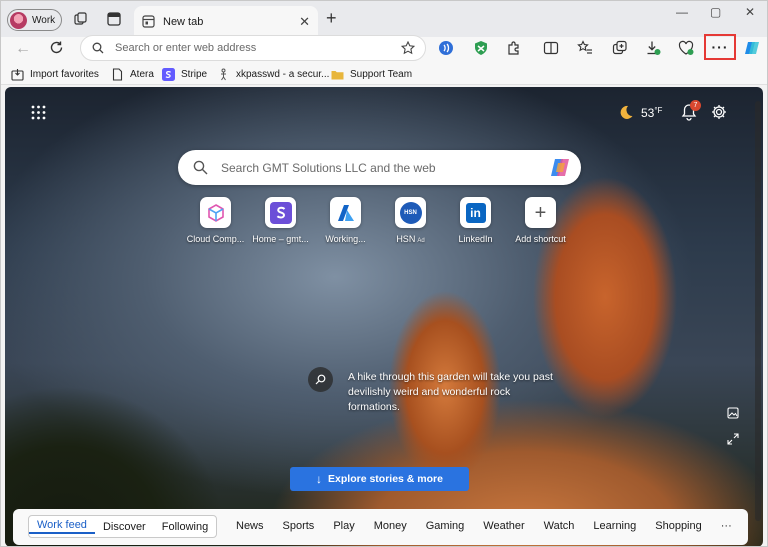  Describe the element at coordinates (446, 48) in the screenshot. I see `extension-blue-icon` at that location.